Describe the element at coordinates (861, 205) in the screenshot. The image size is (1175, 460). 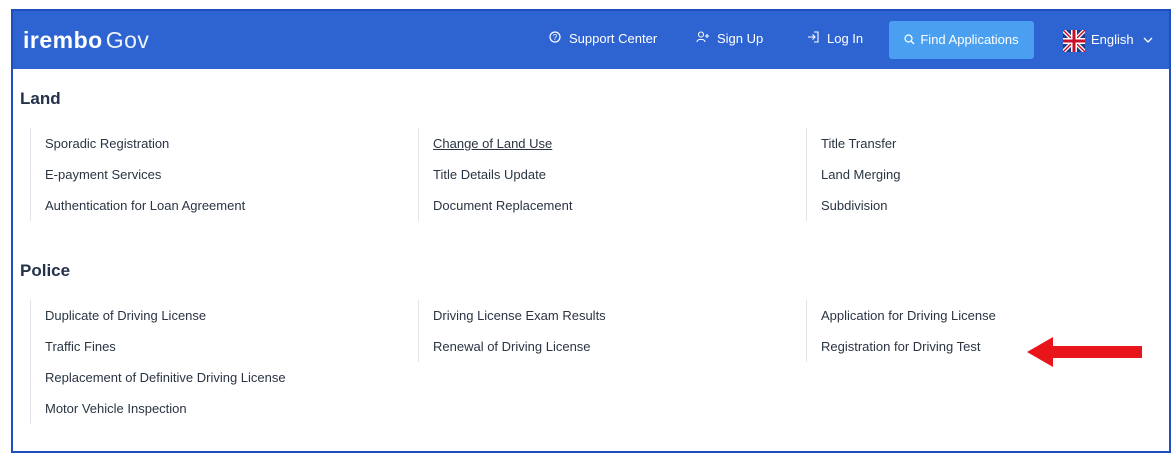
I see `service-link: Subdivision` at that location.